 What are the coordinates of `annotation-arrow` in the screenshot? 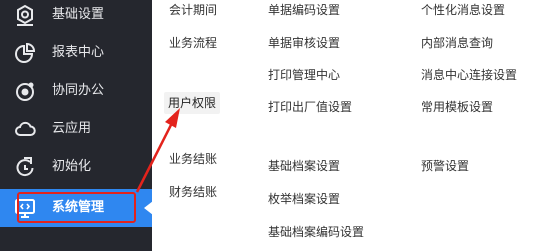 It's located at (157, 150).